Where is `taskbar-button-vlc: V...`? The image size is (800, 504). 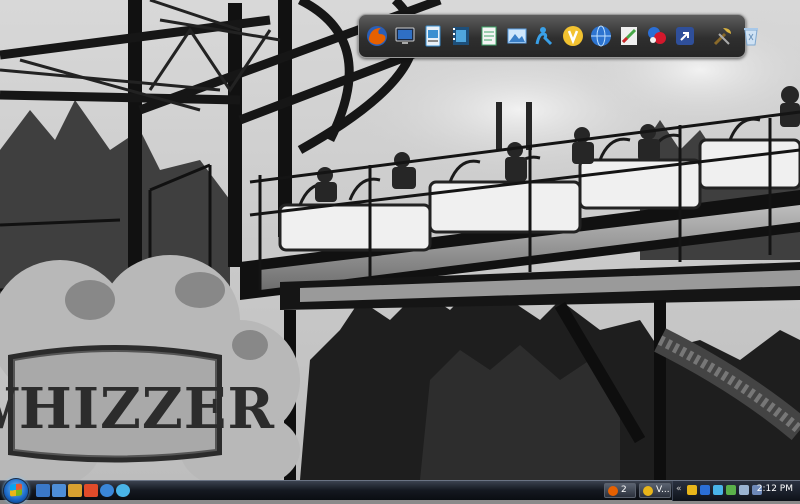 taskbar-button-vlc: V... is located at coordinates (655, 490).